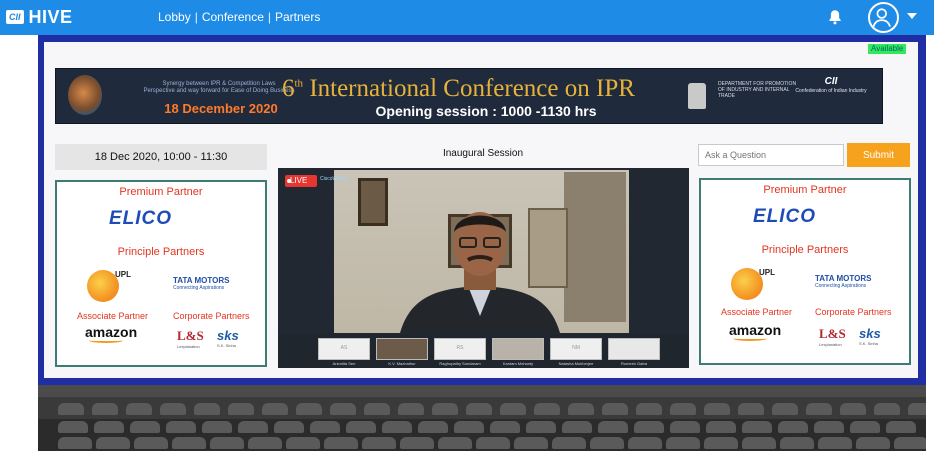  I want to click on banner-title-suffix: th, so click(299, 83).